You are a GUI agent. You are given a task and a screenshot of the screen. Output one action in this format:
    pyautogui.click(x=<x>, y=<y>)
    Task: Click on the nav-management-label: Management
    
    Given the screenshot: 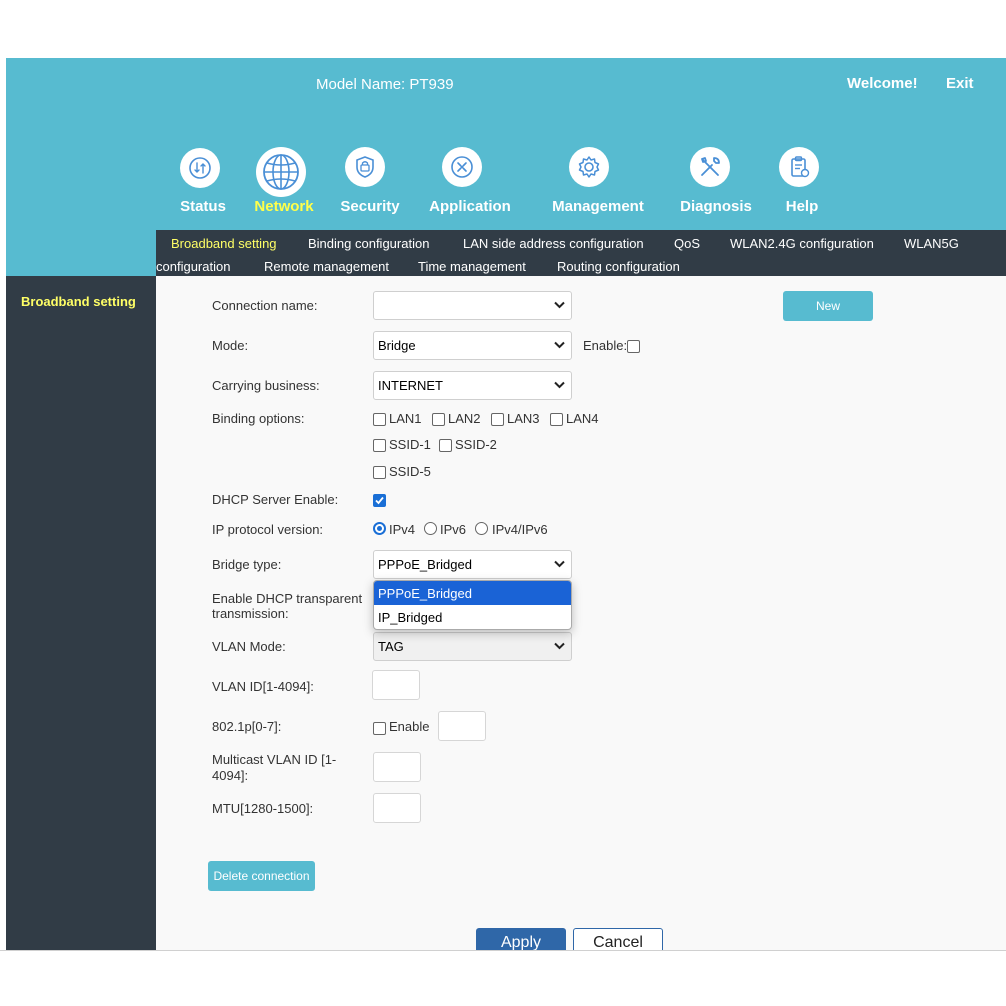 What is the action you would take?
    pyautogui.click(x=598, y=206)
    